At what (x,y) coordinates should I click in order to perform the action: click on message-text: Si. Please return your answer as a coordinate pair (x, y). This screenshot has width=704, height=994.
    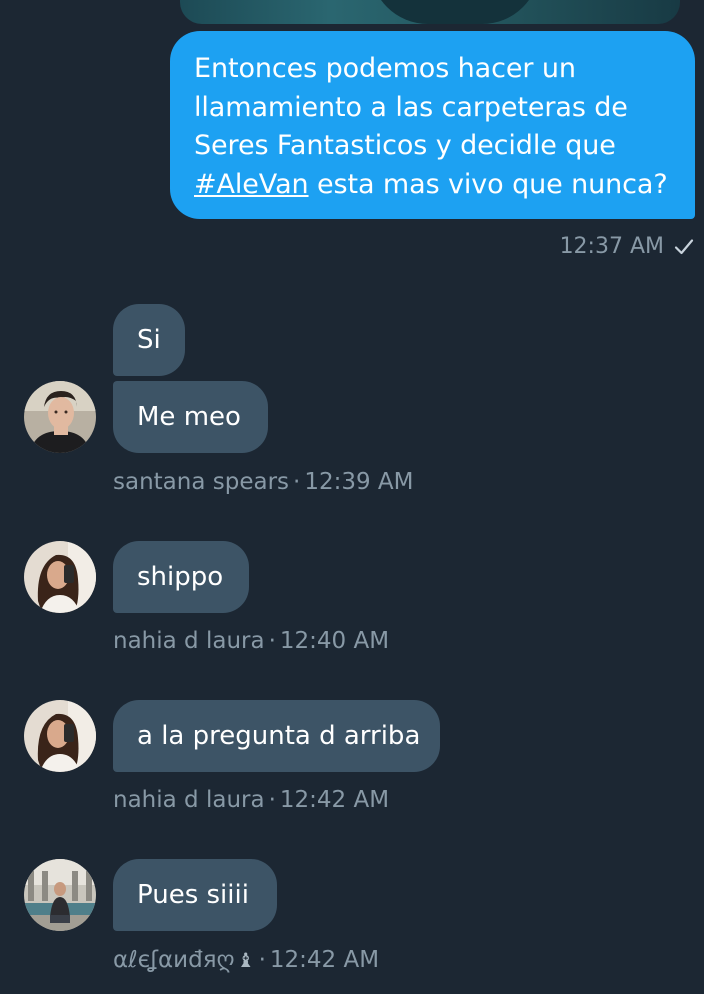
    Looking at the image, I should click on (149, 340).